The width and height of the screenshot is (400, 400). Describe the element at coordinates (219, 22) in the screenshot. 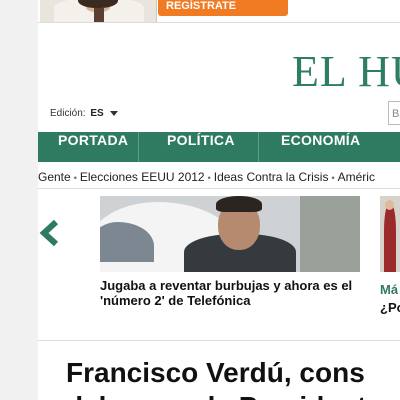

I see `ad-divider` at that location.